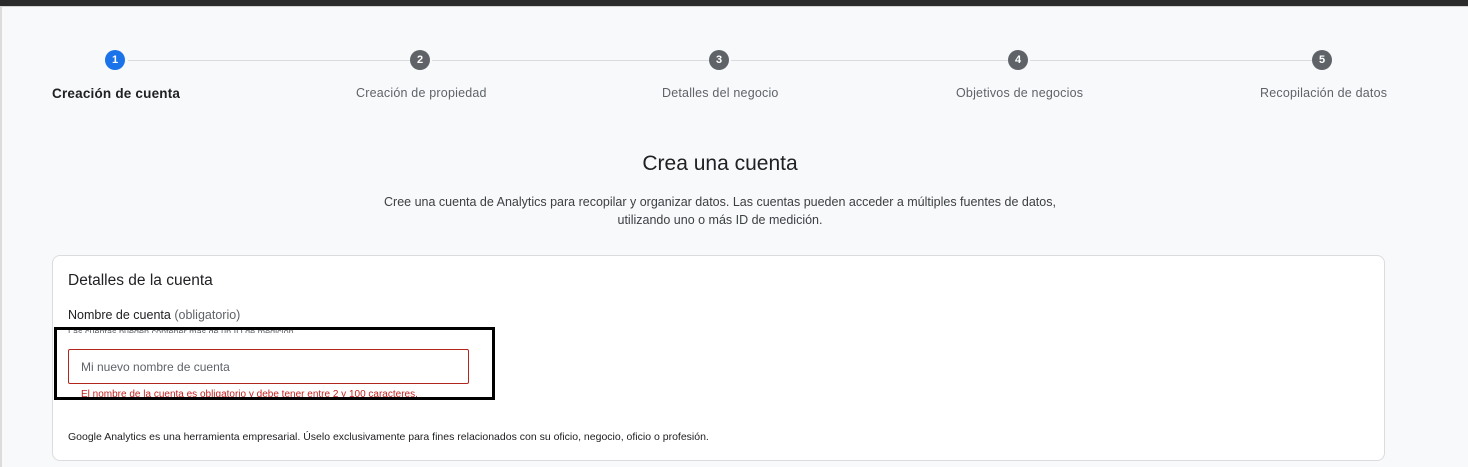 This screenshot has height=467, width=1468. I want to click on step-1-indicator: 1, so click(115, 60).